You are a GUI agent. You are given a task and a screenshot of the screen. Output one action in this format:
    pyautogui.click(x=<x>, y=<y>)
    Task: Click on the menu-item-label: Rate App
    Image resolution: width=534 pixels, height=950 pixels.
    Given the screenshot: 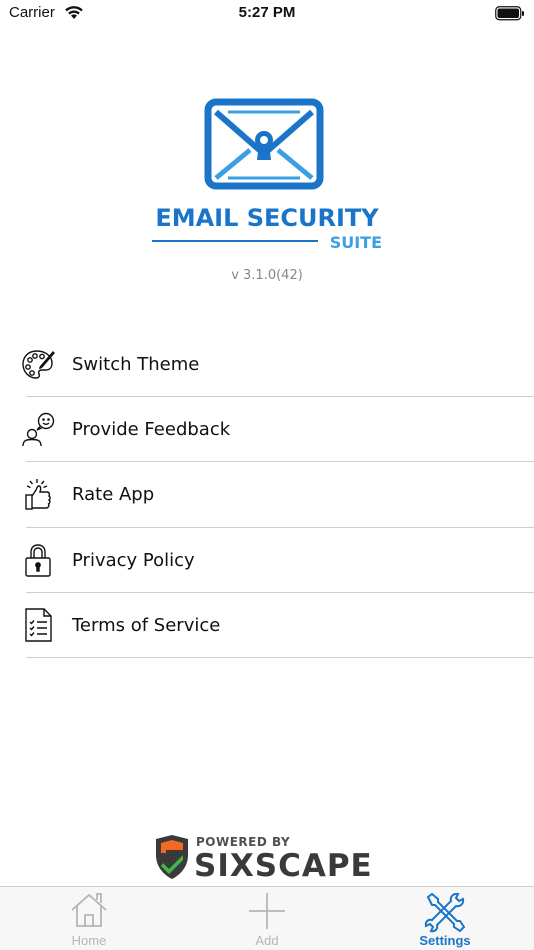 What is the action you would take?
    pyautogui.click(x=113, y=495)
    